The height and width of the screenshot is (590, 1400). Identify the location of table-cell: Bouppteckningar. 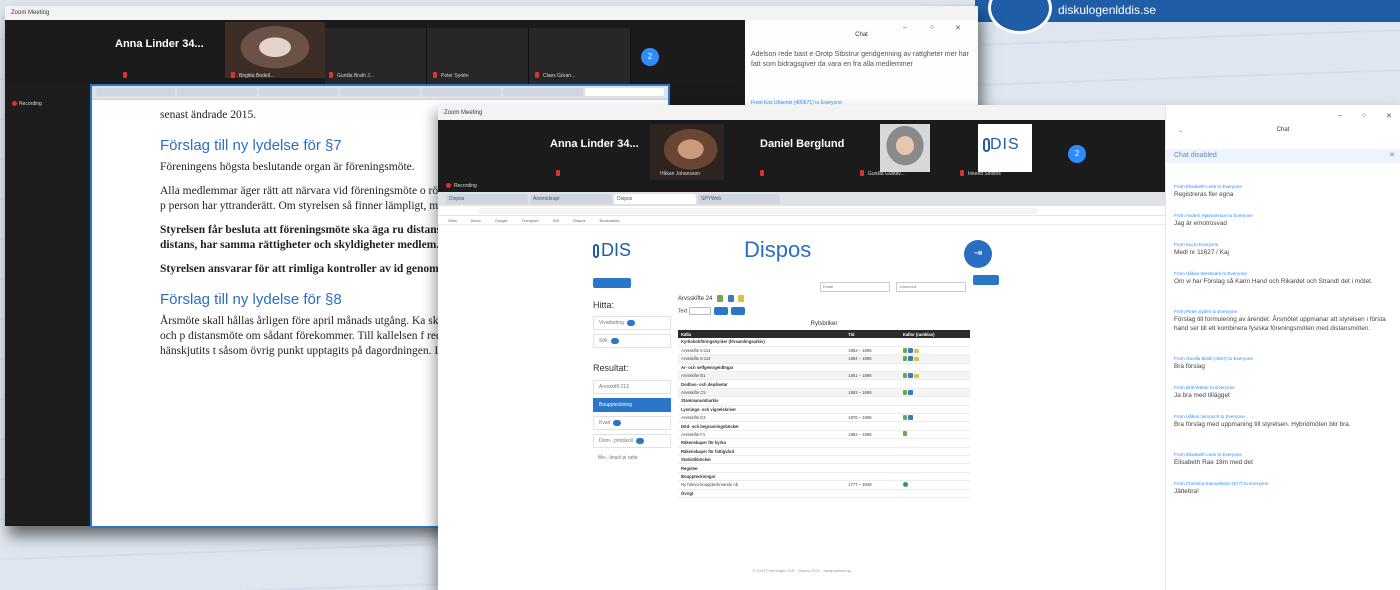
(762, 477).